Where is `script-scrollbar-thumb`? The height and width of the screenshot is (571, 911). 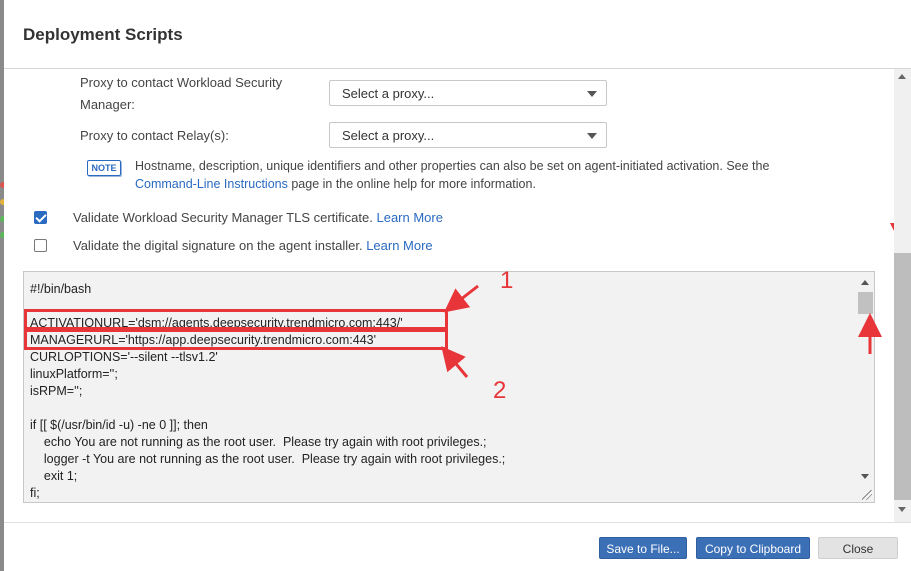 script-scrollbar-thumb is located at coordinates (865, 303).